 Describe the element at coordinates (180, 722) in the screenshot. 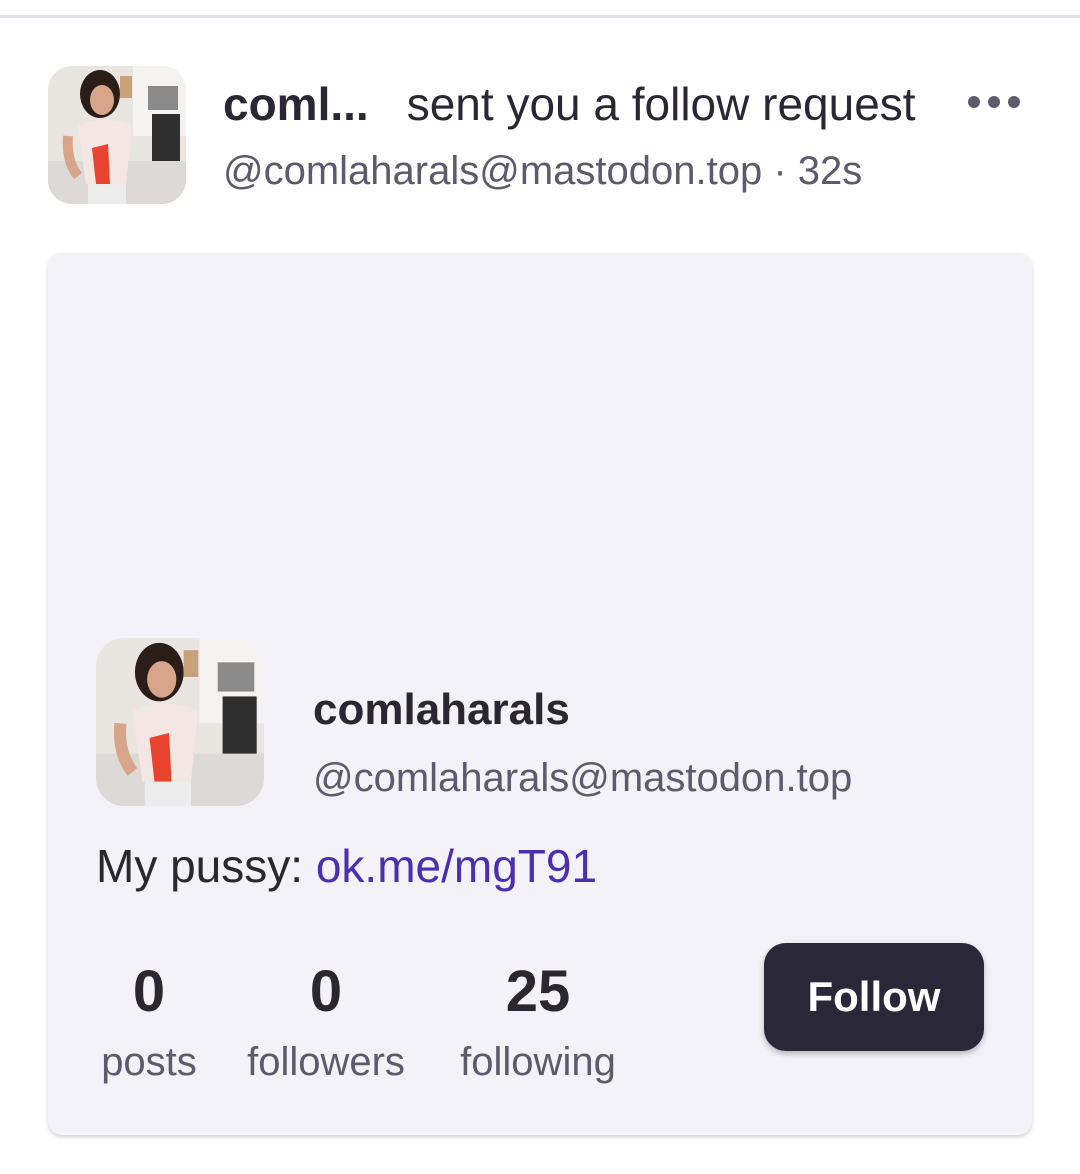

I see `account-avatar` at that location.